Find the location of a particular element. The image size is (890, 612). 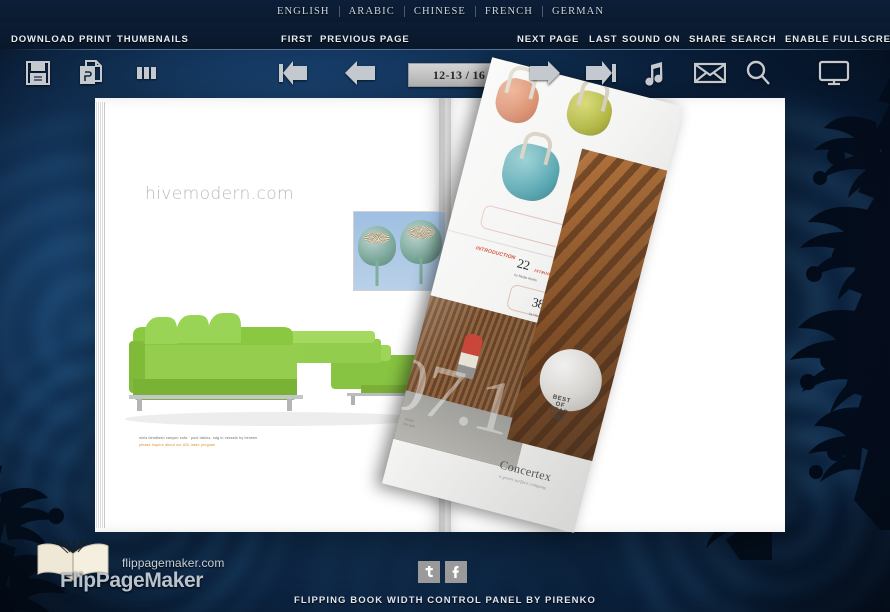

twitter-button is located at coordinates (429, 572).